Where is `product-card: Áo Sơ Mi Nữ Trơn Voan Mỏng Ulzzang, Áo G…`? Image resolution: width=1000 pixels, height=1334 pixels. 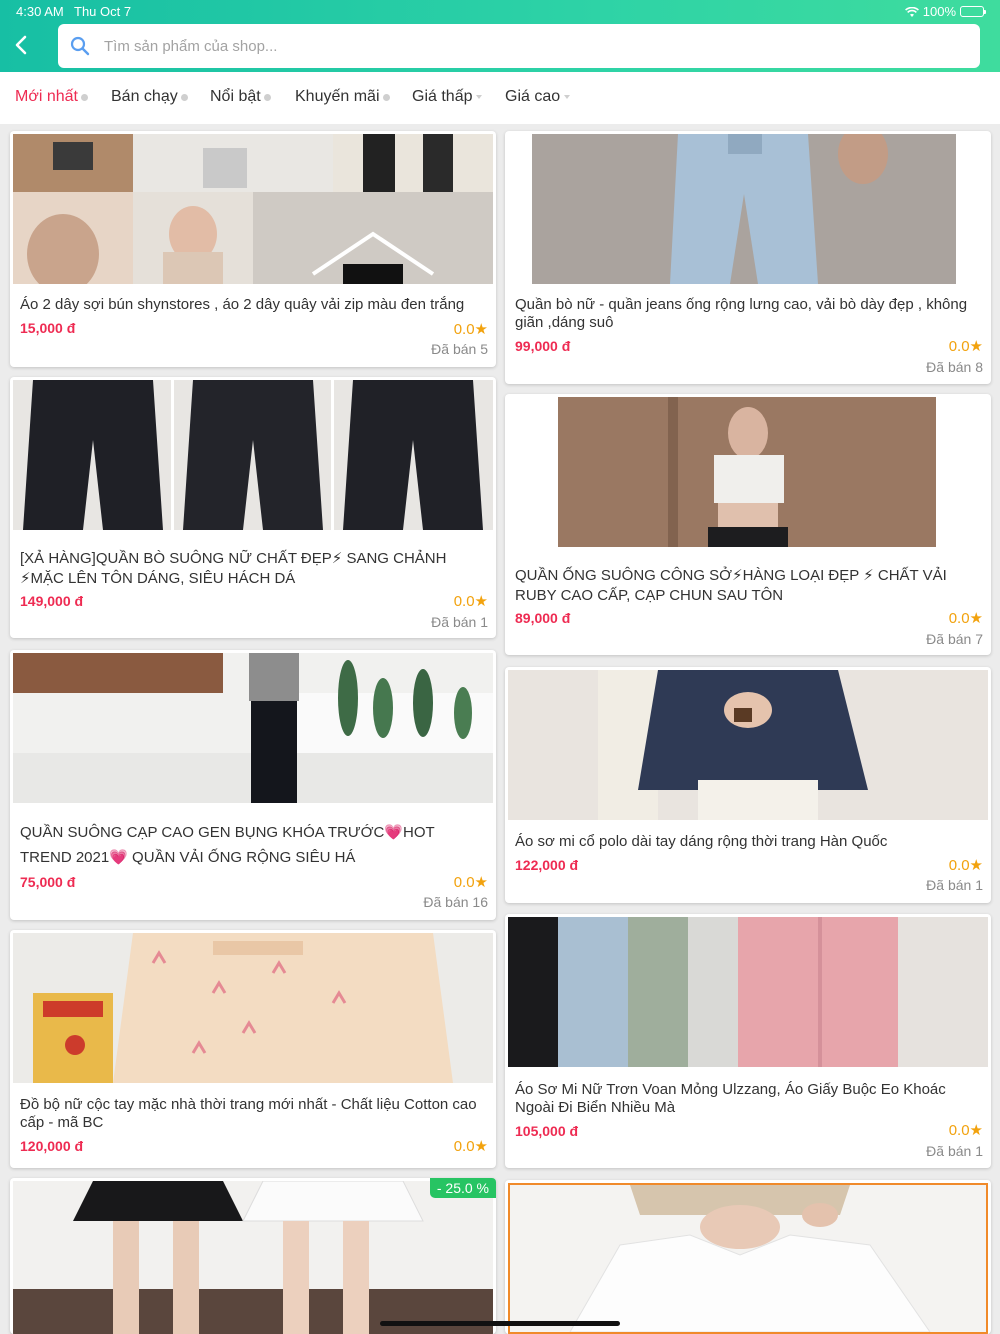 product-card: Áo Sơ Mi Nữ Trơn Voan Mỏng Ulzzang, Áo G… is located at coordinates (748, 1041).